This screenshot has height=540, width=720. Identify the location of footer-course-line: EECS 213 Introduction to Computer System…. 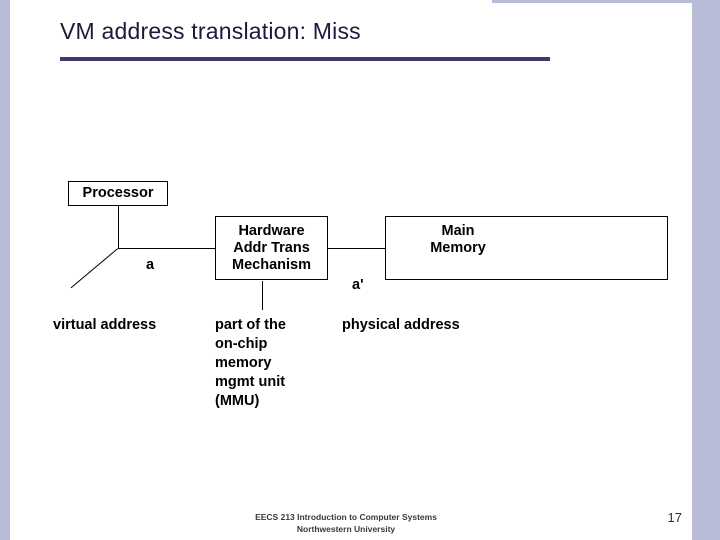
(346, 517).